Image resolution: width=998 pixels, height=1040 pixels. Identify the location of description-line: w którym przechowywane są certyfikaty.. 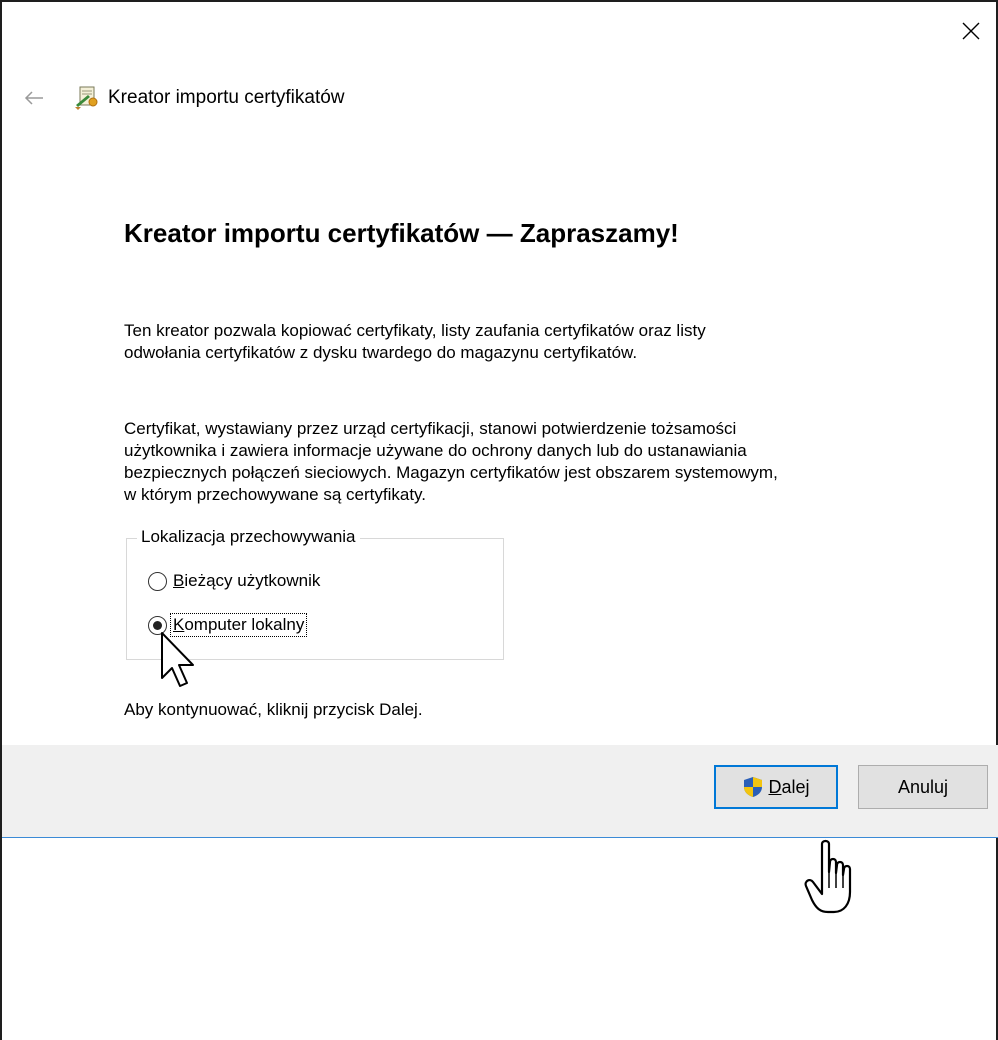
(275, 494).